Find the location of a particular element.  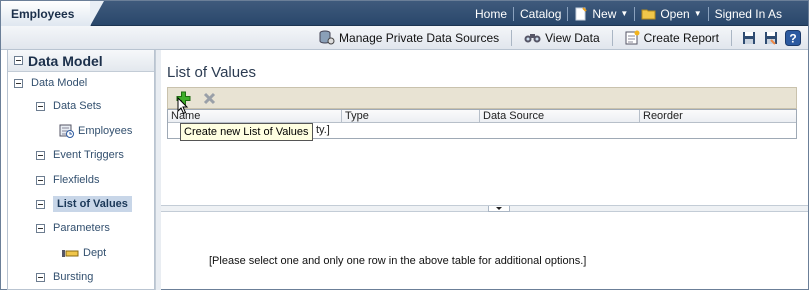

manage-private-data-sources-button: Manage Private Data Sources is located at coordinates (409, 37).